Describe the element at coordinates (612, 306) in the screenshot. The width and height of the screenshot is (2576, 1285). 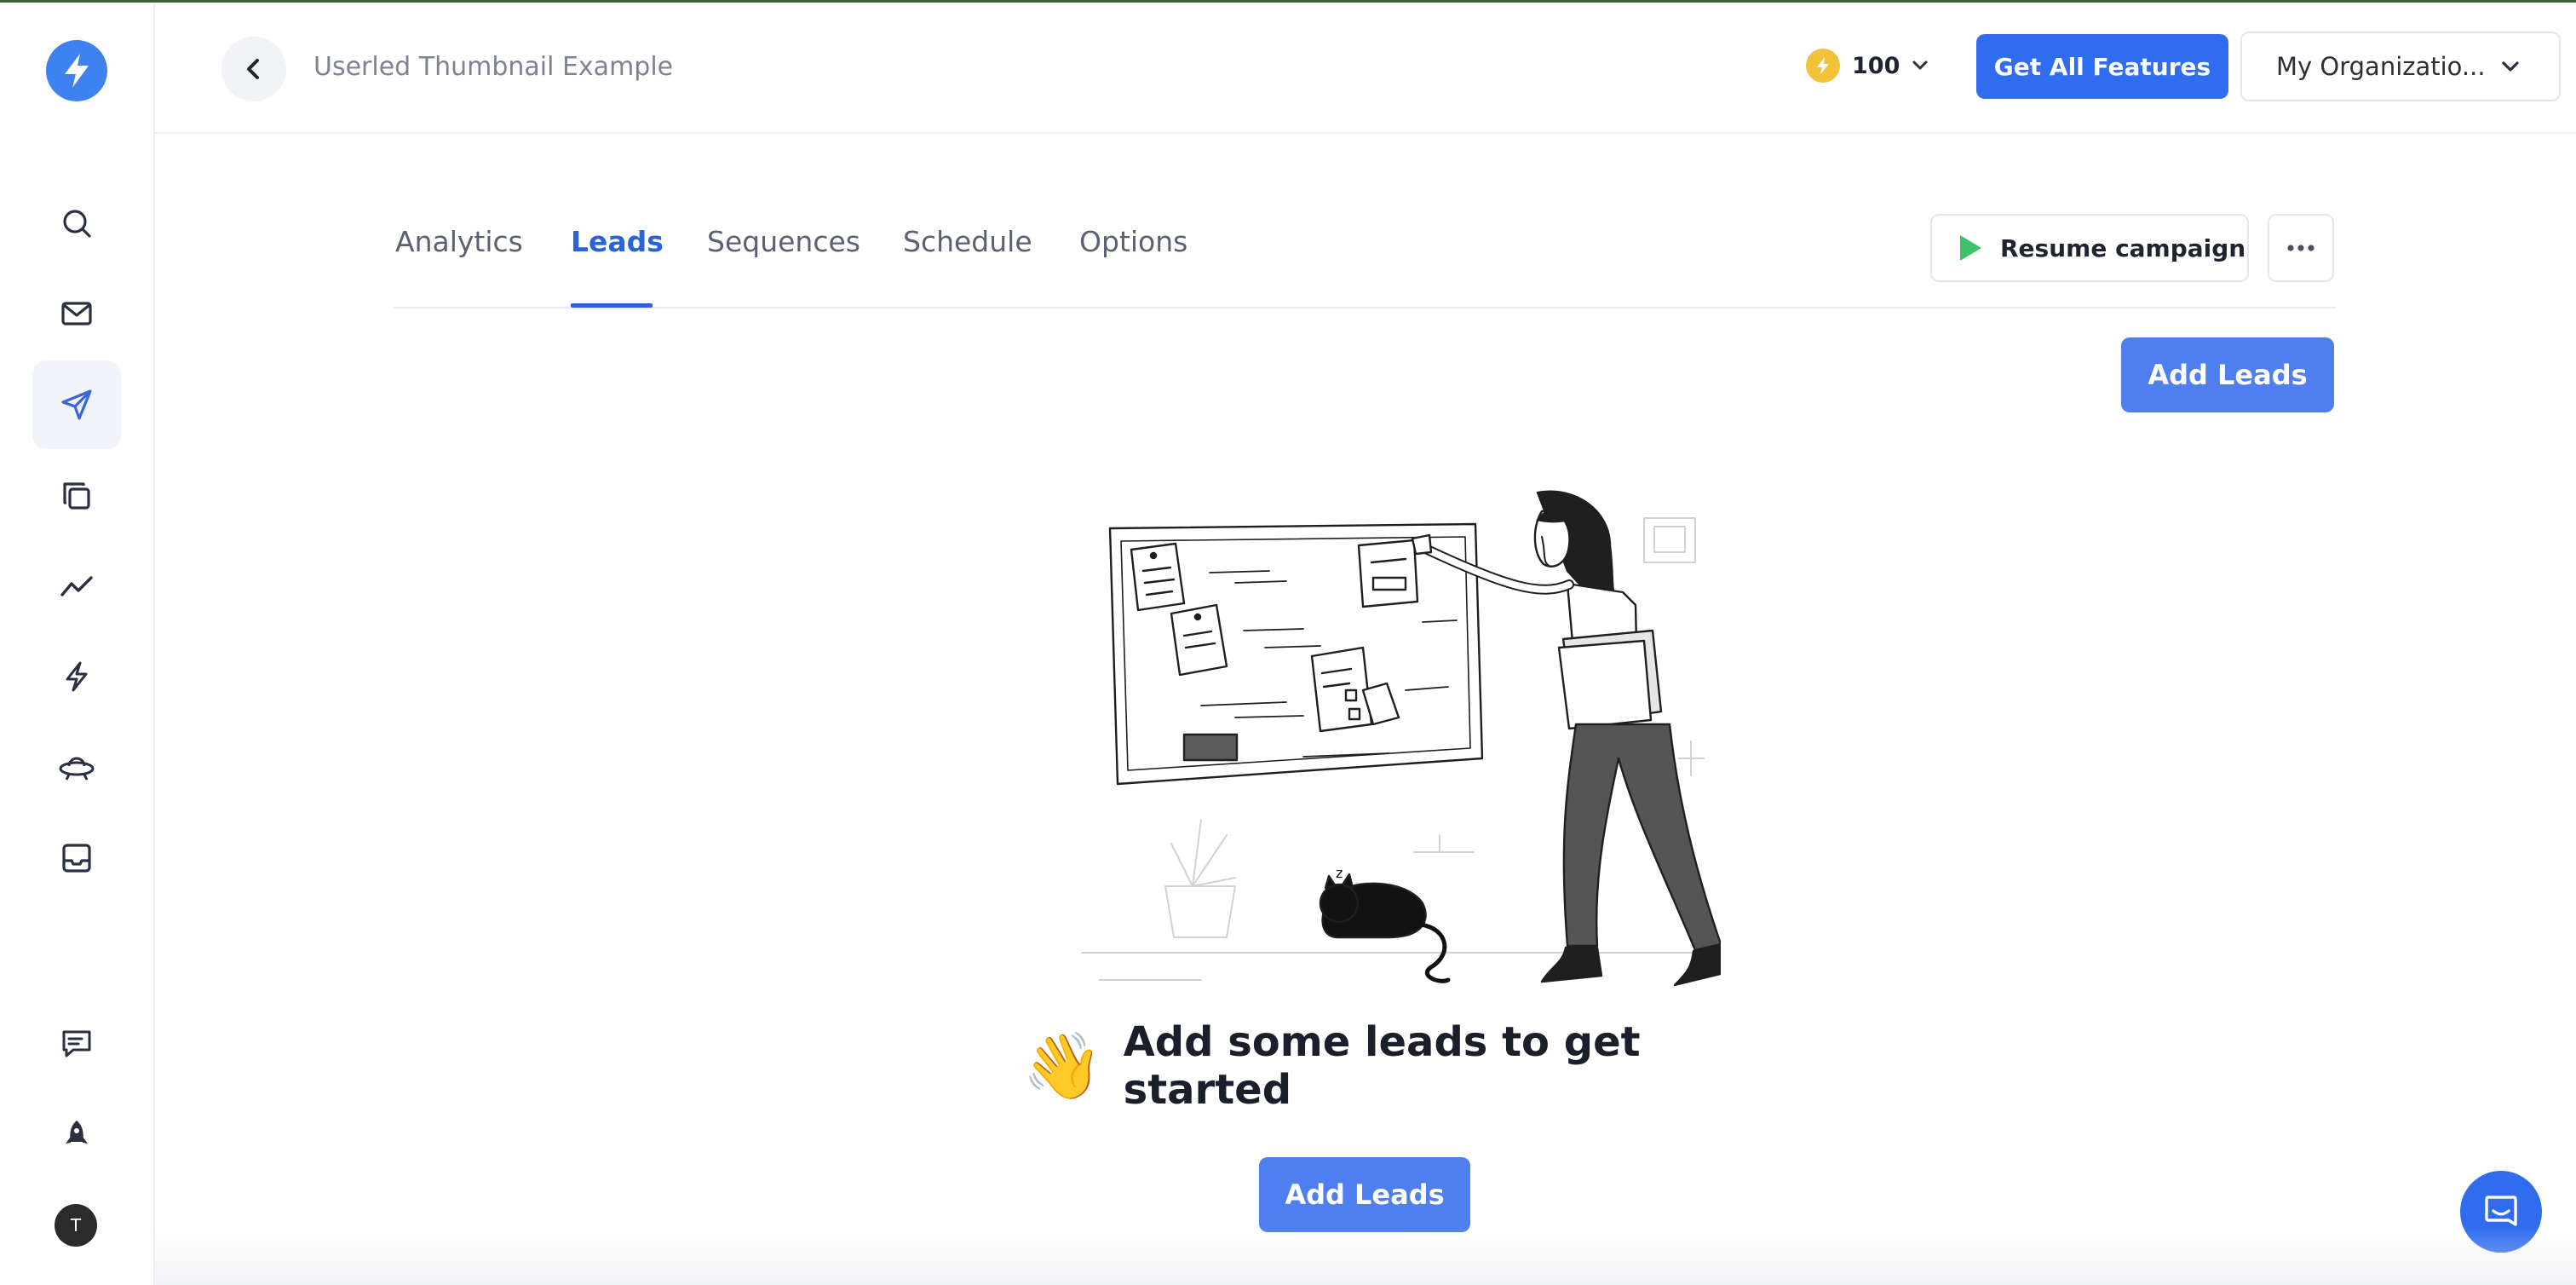
I see `active-tab-indicator` at that location.